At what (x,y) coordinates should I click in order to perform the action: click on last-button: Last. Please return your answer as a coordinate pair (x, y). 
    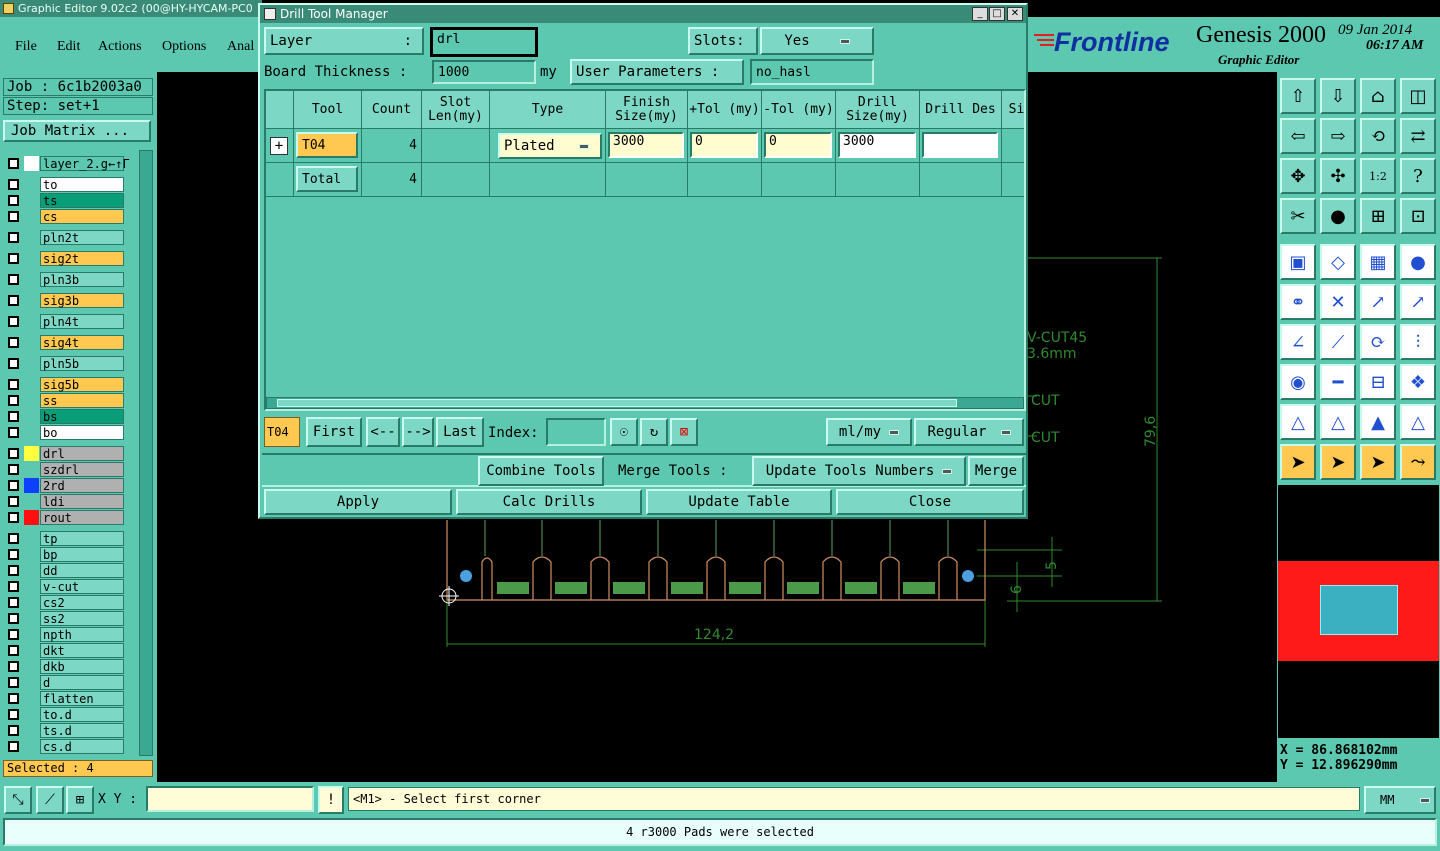
    Looking at the image, I should click on (460, 432).